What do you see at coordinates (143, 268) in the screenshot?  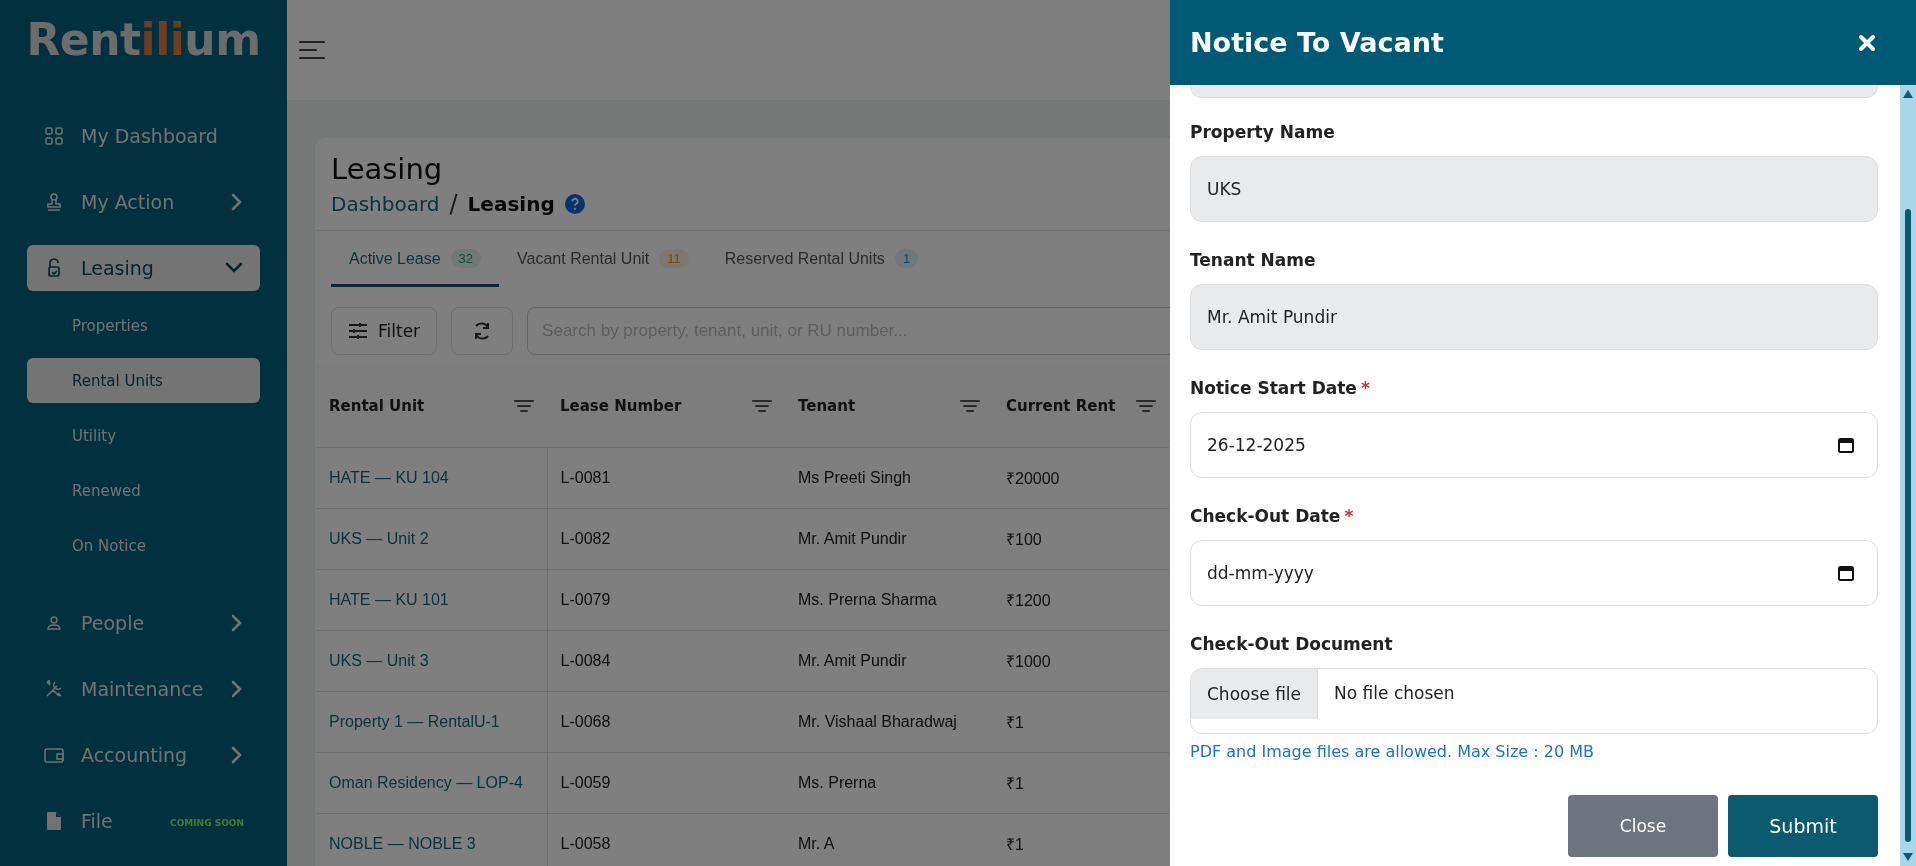 I see `nav-item: Leasing` at bounding box center [143, 268].